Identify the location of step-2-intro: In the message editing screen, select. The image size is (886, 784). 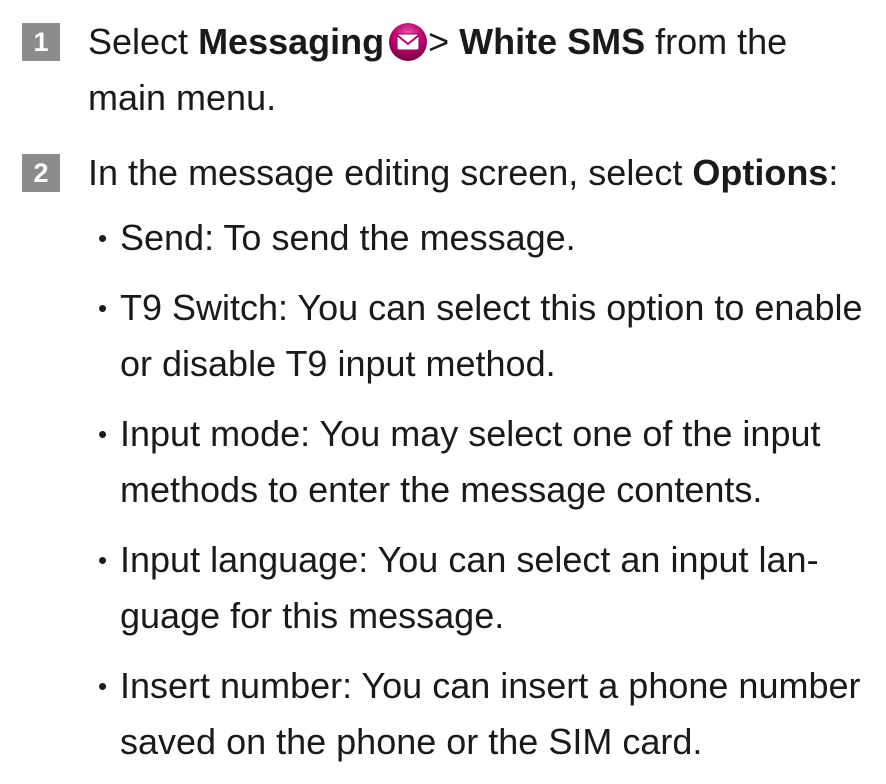
(390, 172).